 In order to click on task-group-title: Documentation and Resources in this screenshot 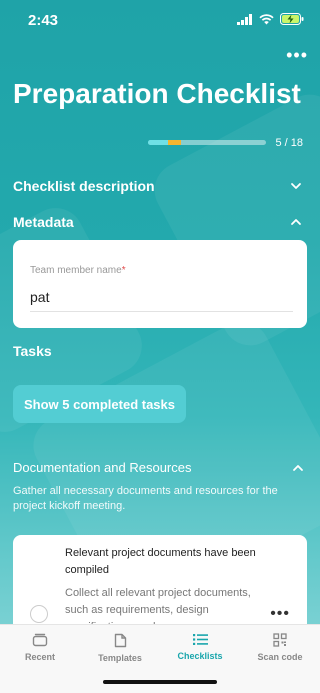, I will do `click(102, 467)`.